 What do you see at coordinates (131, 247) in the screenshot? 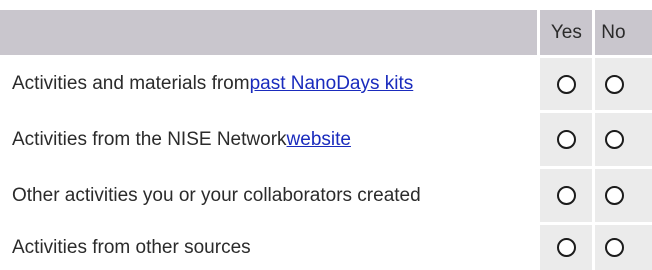
I see `question-text: Activities from other sources` at bounding box center [131, 247].